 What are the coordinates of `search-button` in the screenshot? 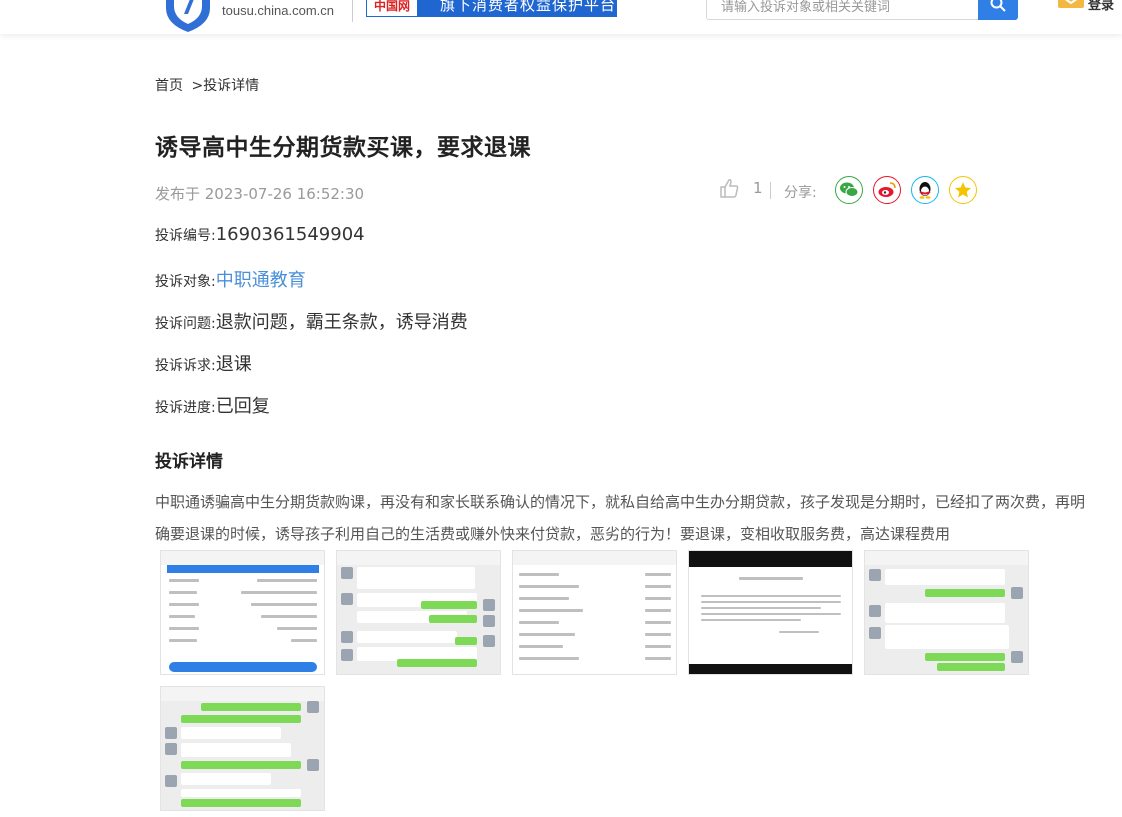 It's located at (998, 10).